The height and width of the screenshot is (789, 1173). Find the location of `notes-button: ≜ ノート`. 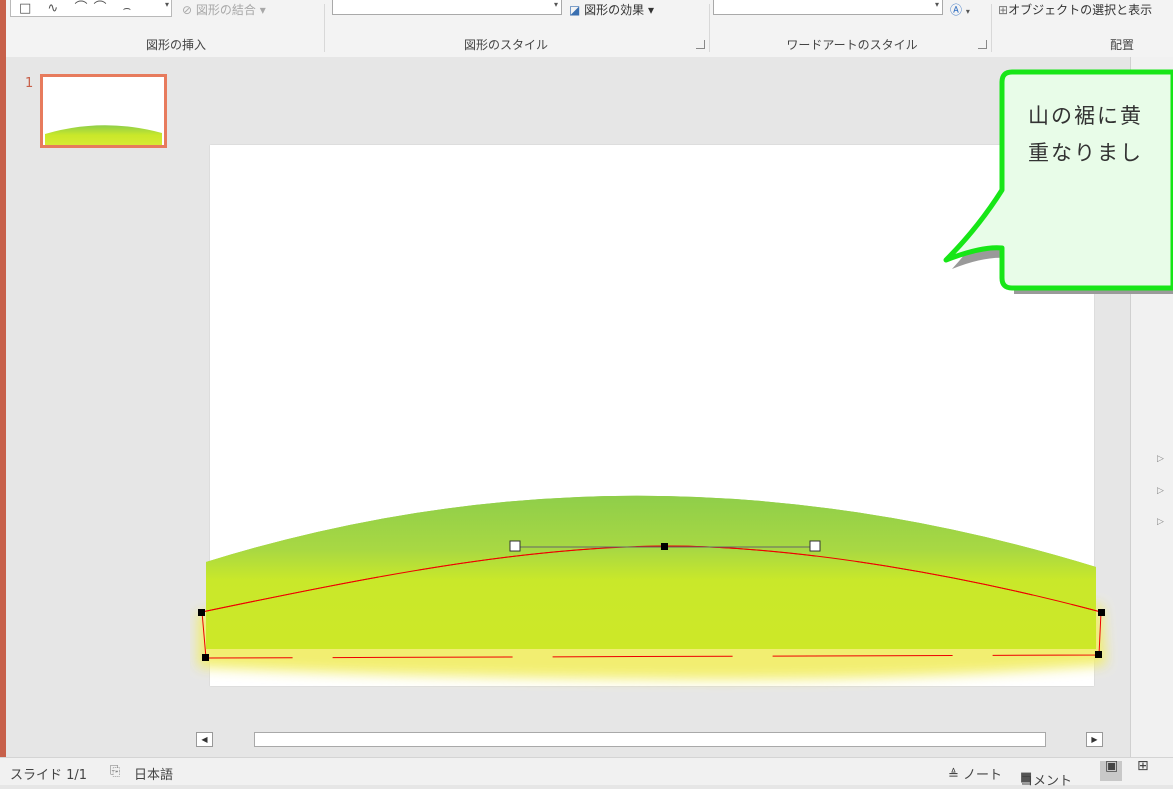

notes-button: ≜ ノート is located at coordinates (975, 773).